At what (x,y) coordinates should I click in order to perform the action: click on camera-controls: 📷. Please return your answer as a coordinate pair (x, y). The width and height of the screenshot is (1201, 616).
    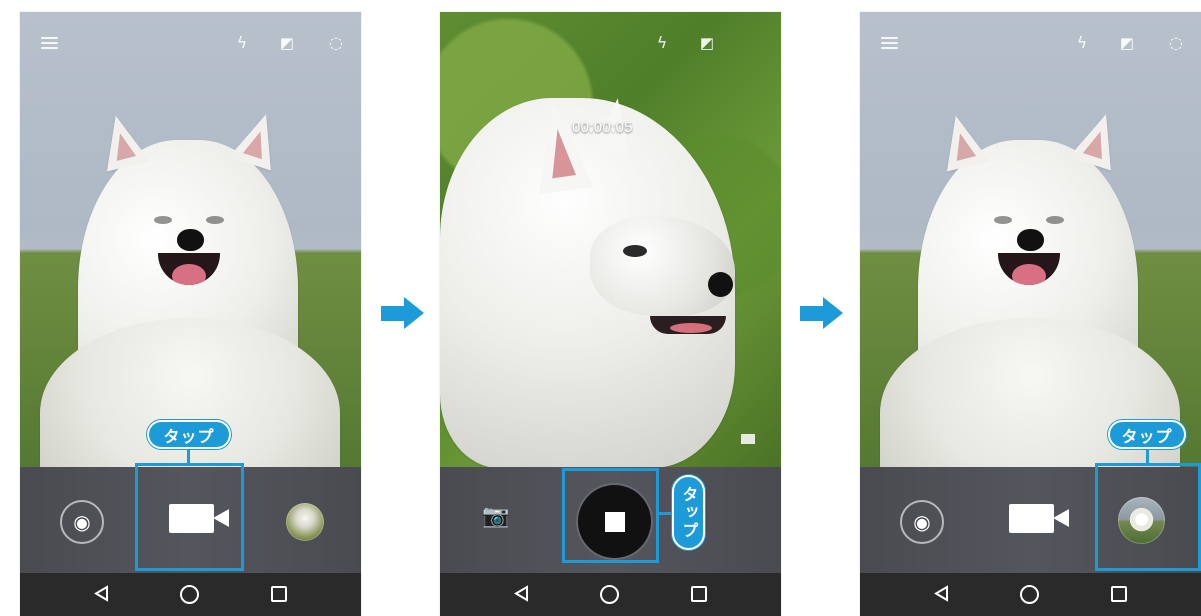
    Looking at the image, I should click on (610, 520).